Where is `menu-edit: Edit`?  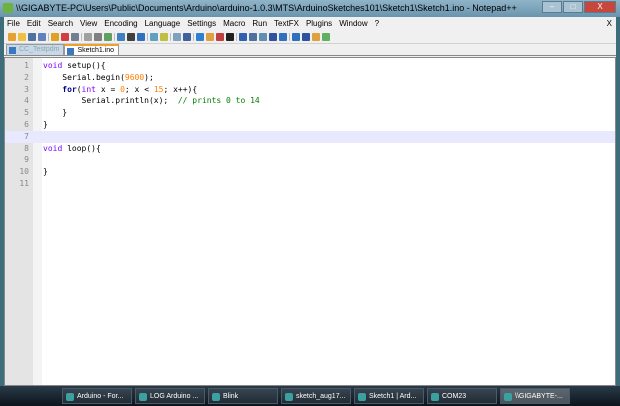 menu-edit: Edit is located at coordinates (34, 23).